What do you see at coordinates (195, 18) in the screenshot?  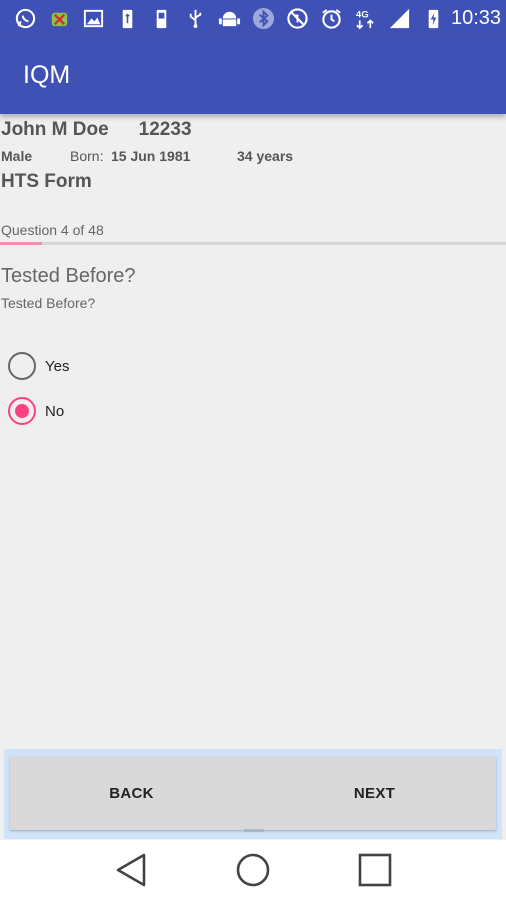 I see `usb-icon` at bounding box center [195, 18].